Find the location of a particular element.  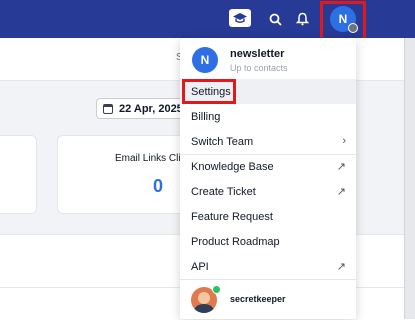

menu-item-label: Feature Request is located at coordinates (232, 216).